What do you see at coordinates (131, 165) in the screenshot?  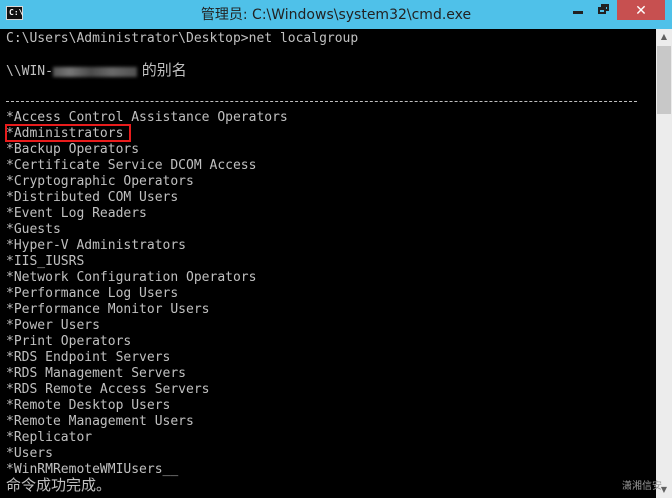 I see `group-item: *Certificate Service DCOM Access` at bounding box center [131, 165].